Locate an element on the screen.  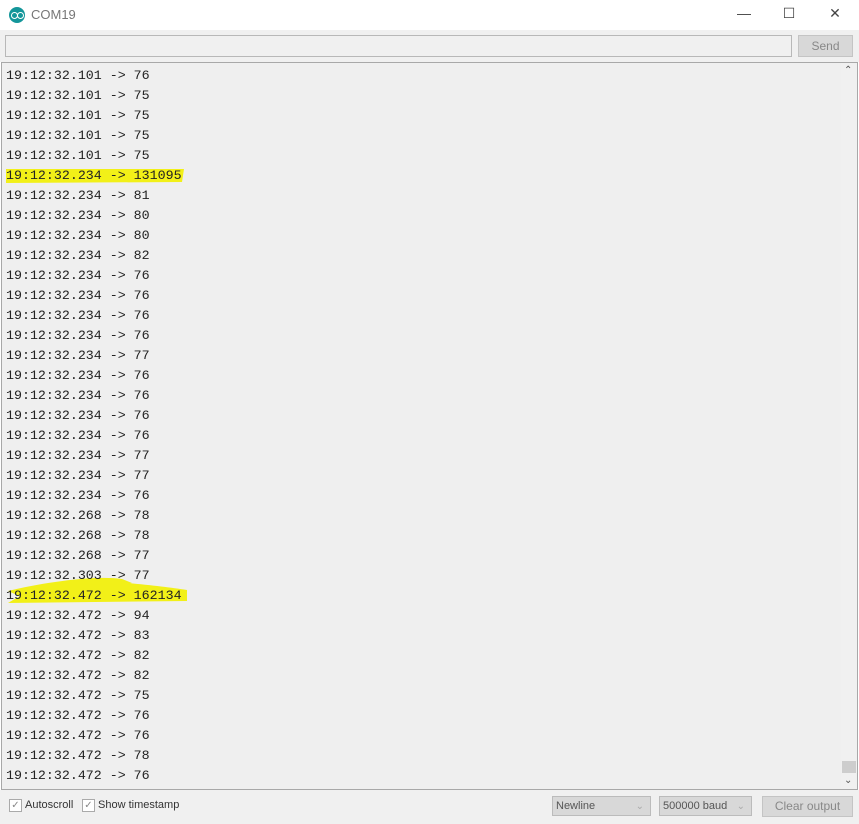
close-icon: ✕ is located at coordinates (835, 13).